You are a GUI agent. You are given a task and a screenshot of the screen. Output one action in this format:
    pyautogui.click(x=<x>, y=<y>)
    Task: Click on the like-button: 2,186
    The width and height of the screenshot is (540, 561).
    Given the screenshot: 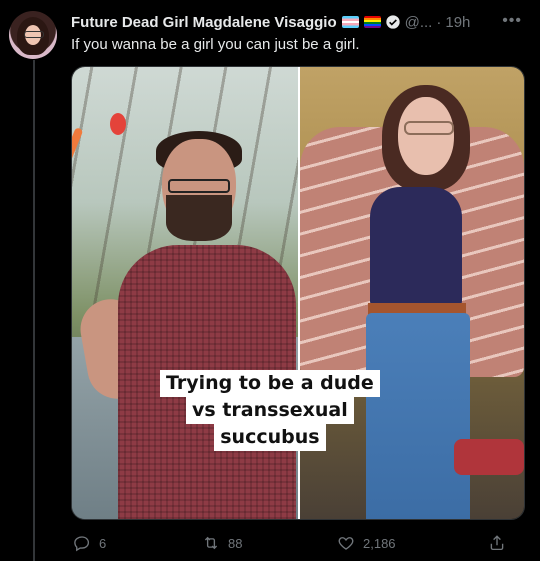 What is the action you would take?
    pyautogui.click(x=366, y=543)
    